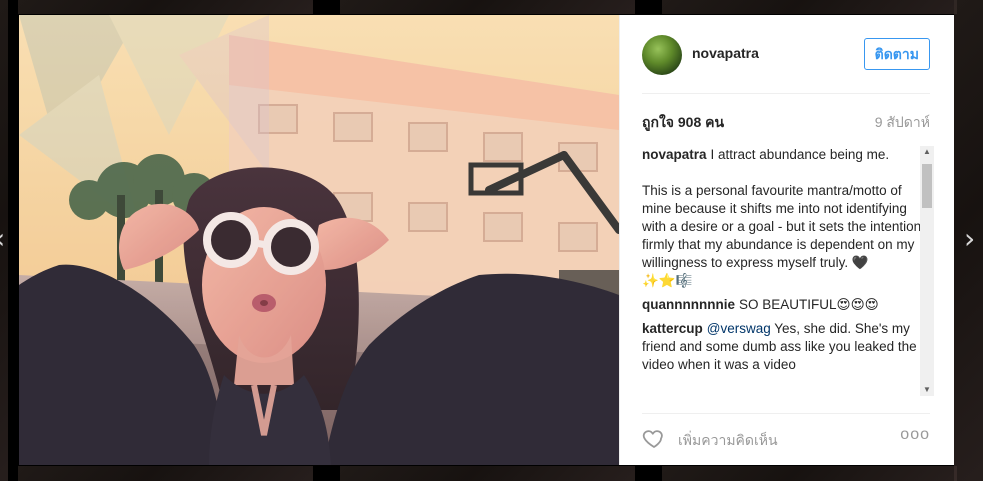  I want to click on post-username: novapatra, so click(725, 53).